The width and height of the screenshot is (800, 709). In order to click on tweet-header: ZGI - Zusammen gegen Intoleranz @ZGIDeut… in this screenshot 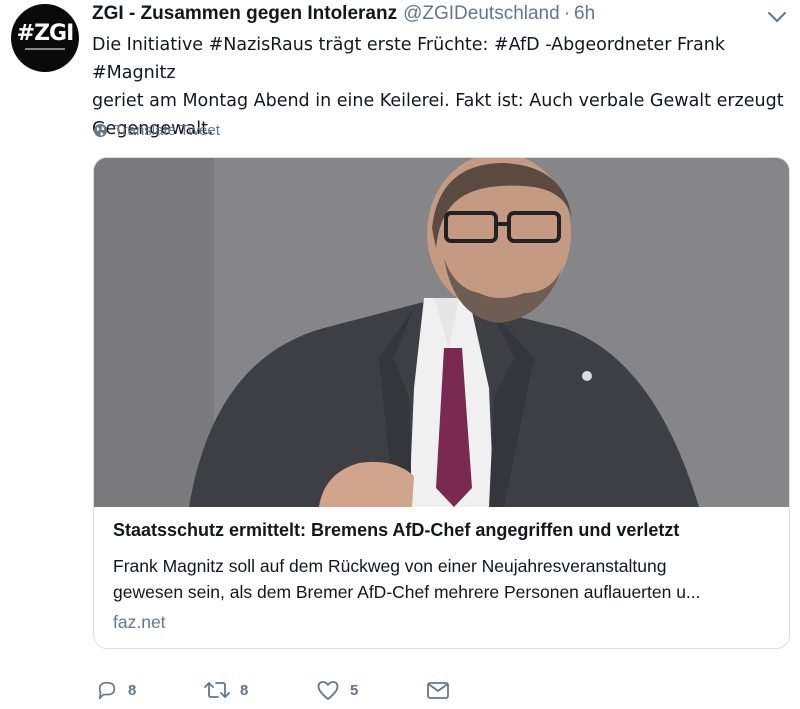, I will do `click(343, 14)`.